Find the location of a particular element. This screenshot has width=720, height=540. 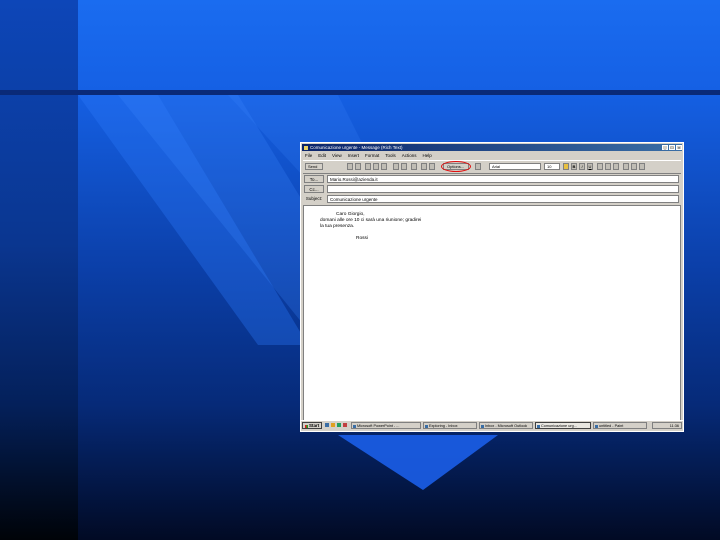

attach-icon is located at coordinates (414, 166).